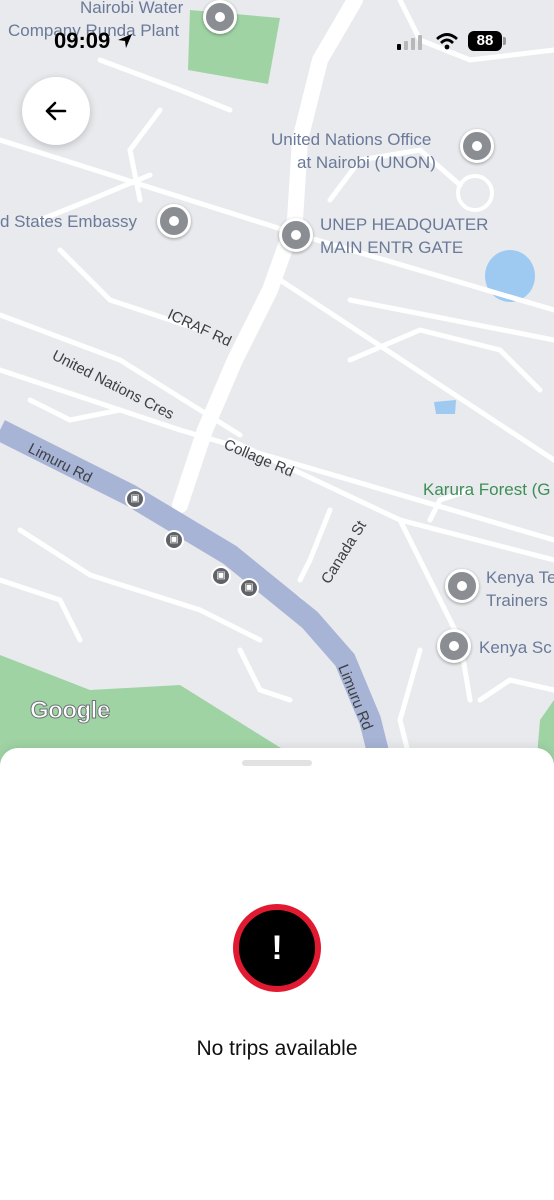 The width and height of the screenshot is (554, 1200). I want to click on poi-unon-label-2: at Nairobi (UNON), so click(366, 162).